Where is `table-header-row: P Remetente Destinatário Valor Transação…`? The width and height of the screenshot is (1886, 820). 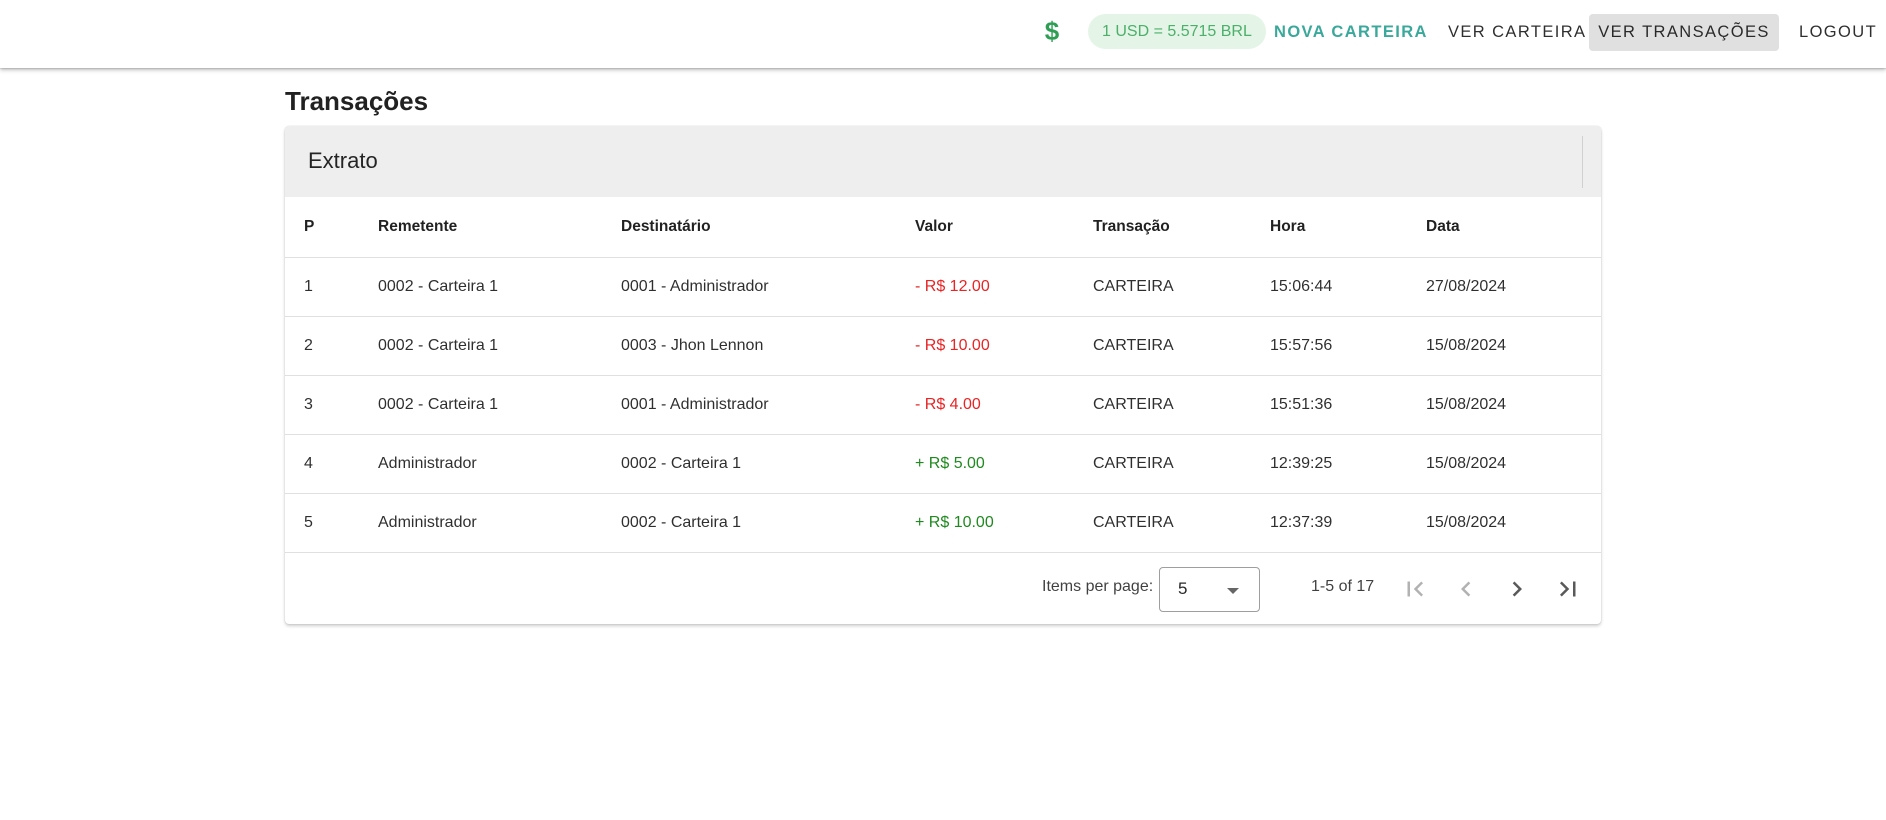
table-header-row: P Remetente Destinatário Valor Transação… is located at coordinates (943, 227).